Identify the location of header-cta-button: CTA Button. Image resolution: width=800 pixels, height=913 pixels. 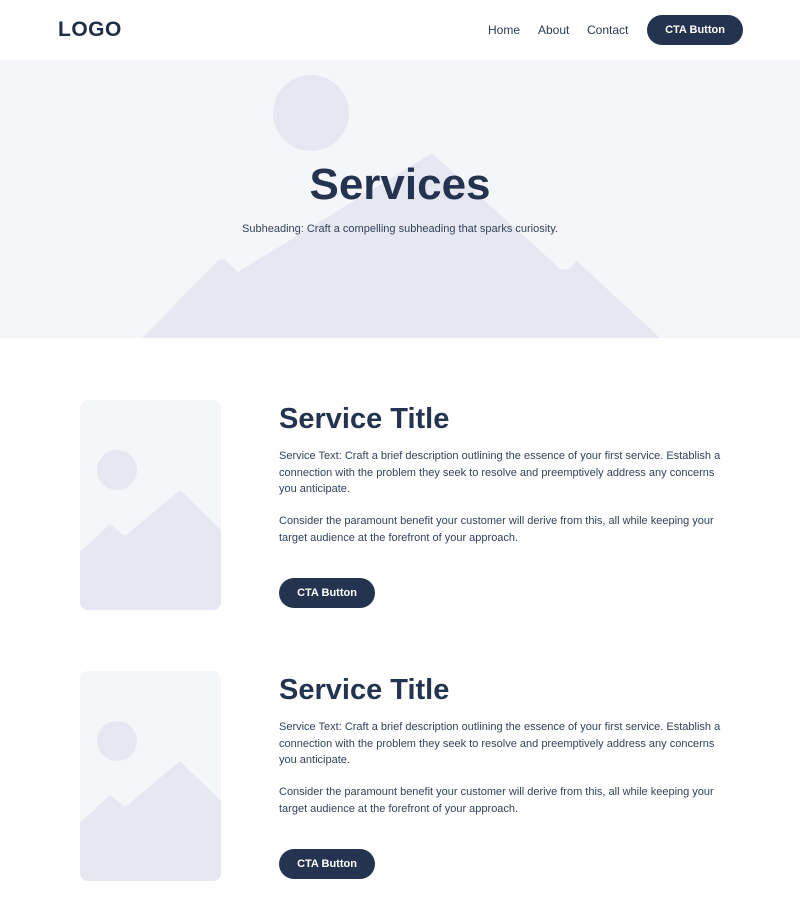
(695, 30).